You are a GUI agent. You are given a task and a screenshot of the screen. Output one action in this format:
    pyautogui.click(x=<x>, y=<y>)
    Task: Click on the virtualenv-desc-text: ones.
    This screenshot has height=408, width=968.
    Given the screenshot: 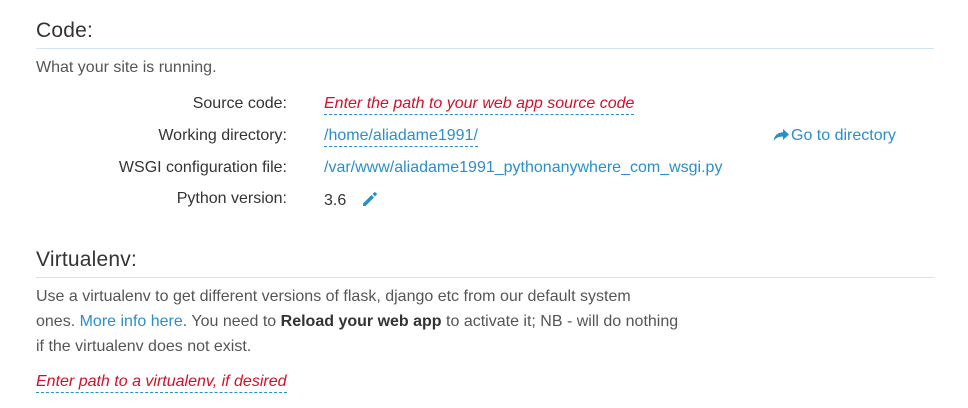 What is the action you would take?
    pyautogui.click(x=56, y=321)
    